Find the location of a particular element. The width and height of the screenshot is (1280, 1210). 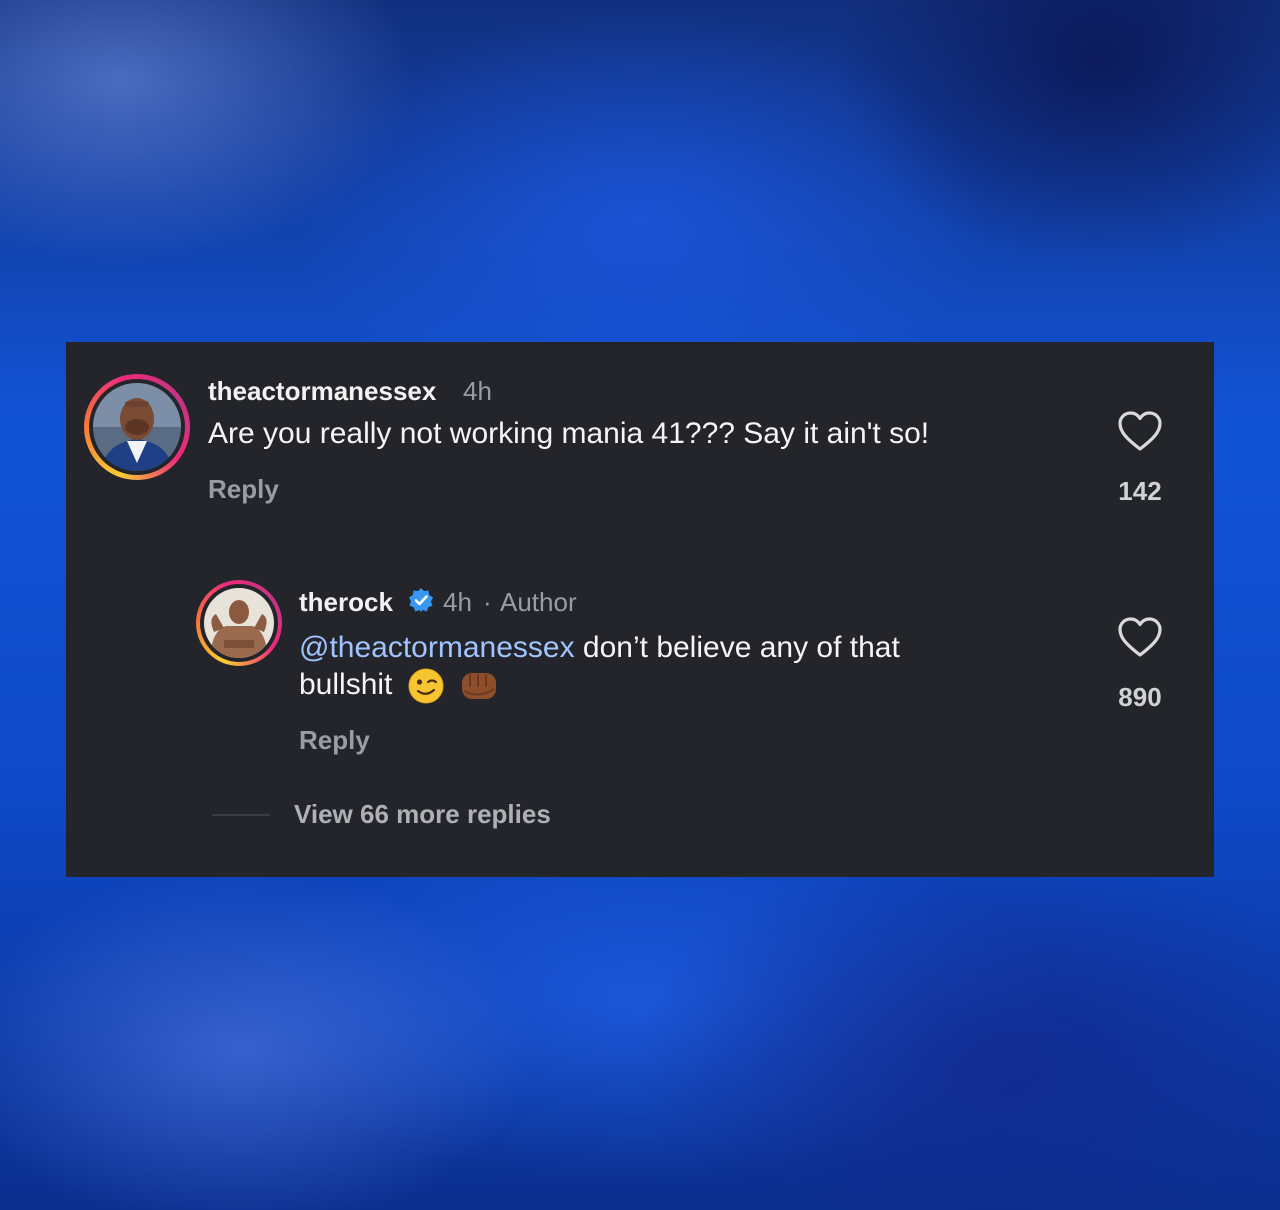

like-count: 890 is located at coordinates (1140, 697).